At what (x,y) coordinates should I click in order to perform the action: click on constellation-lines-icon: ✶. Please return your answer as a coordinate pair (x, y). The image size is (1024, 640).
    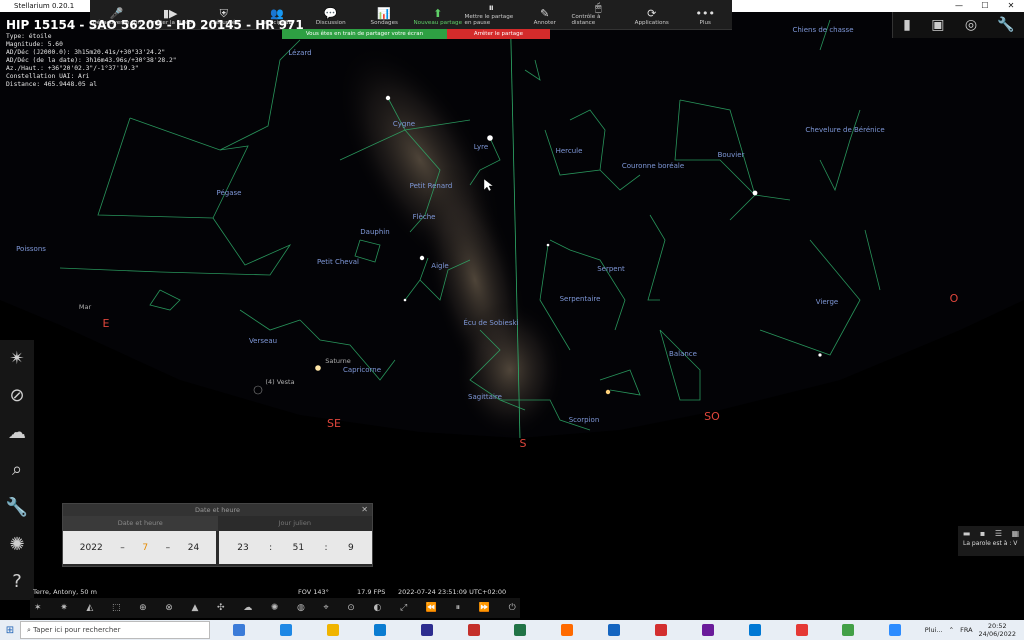
    Looking at the image, I should click on (38, 608).